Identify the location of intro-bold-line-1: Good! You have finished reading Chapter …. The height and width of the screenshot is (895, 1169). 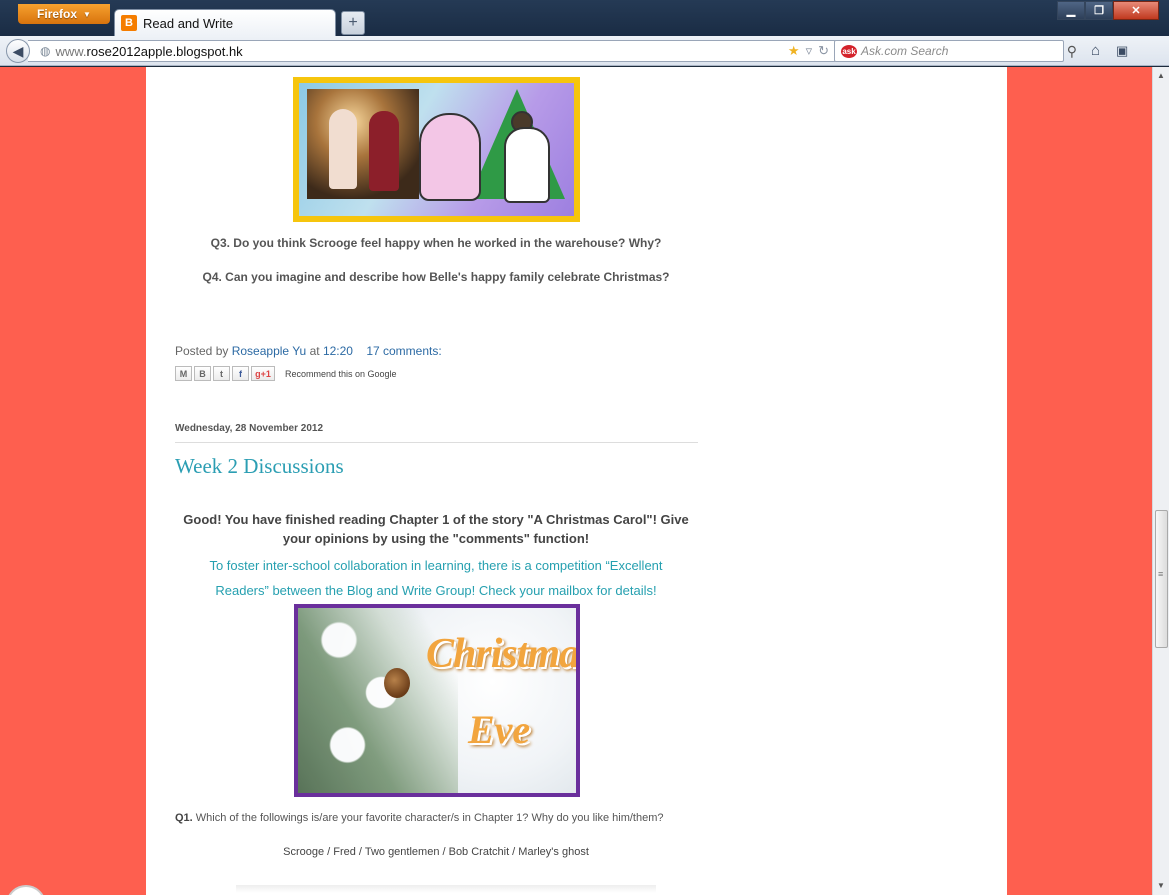
(436, 519).